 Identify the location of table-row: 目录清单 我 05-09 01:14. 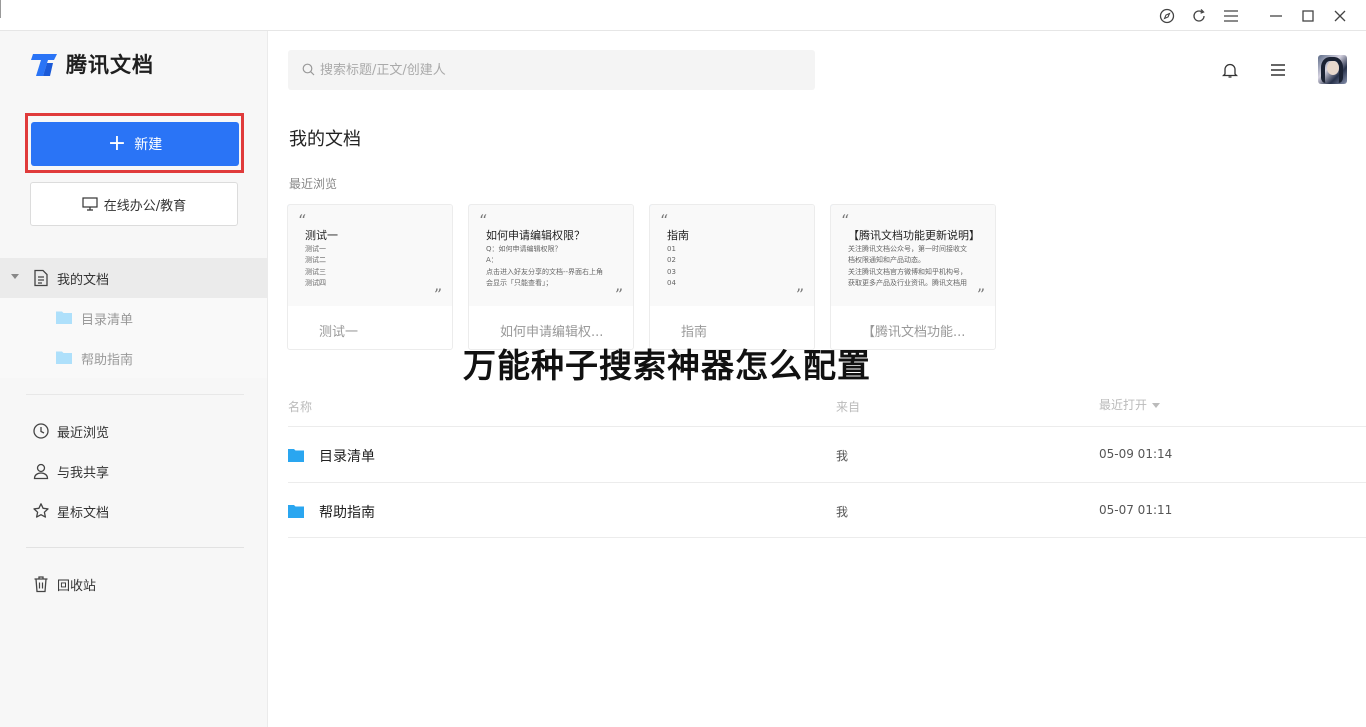
(827, 454).